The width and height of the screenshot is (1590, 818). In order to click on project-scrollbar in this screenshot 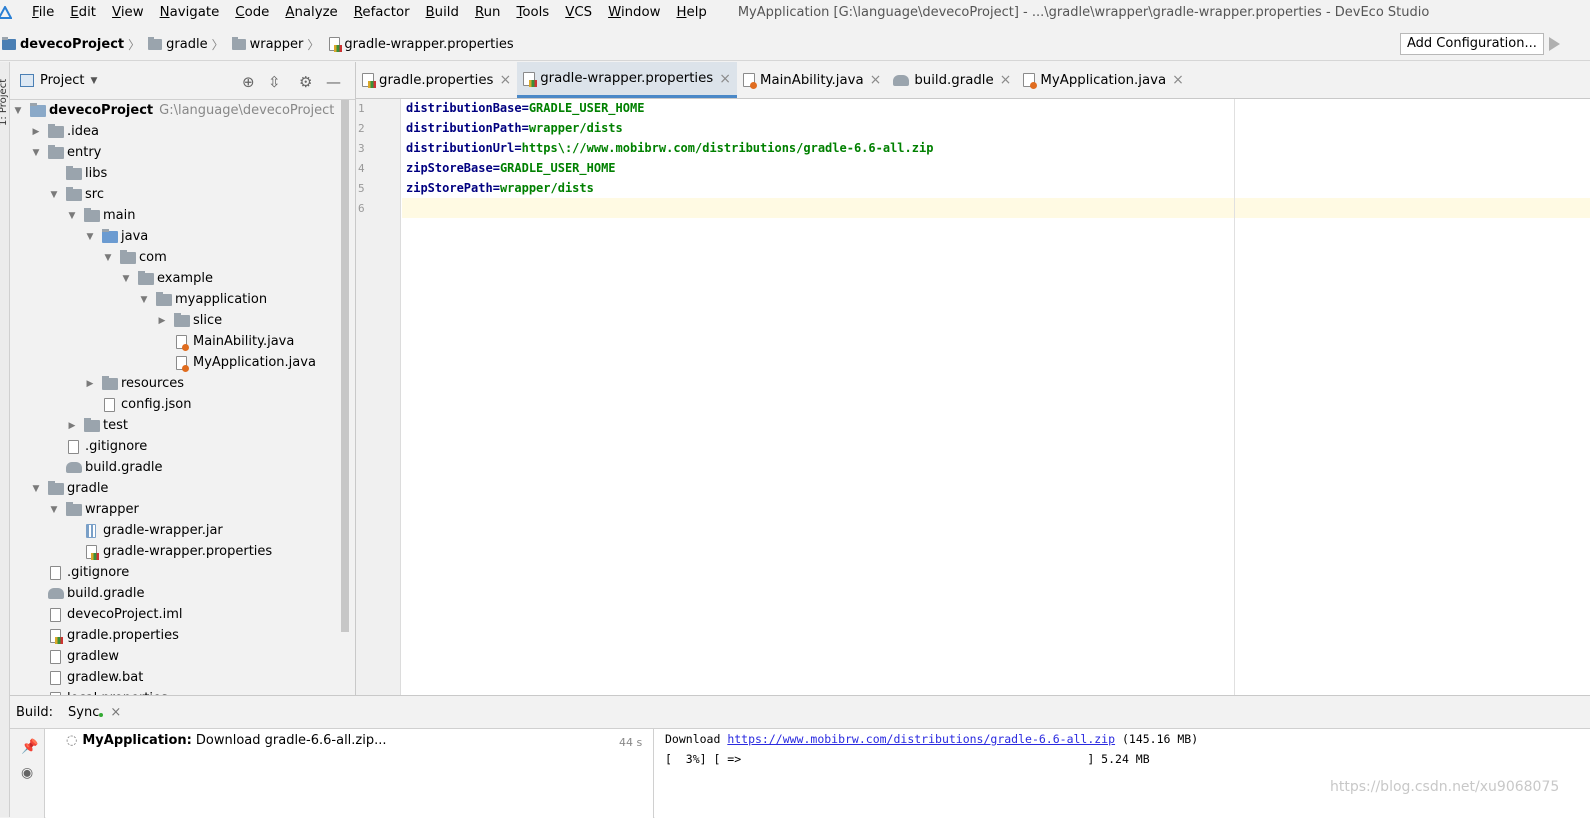, I will do `click(345, 366)`.